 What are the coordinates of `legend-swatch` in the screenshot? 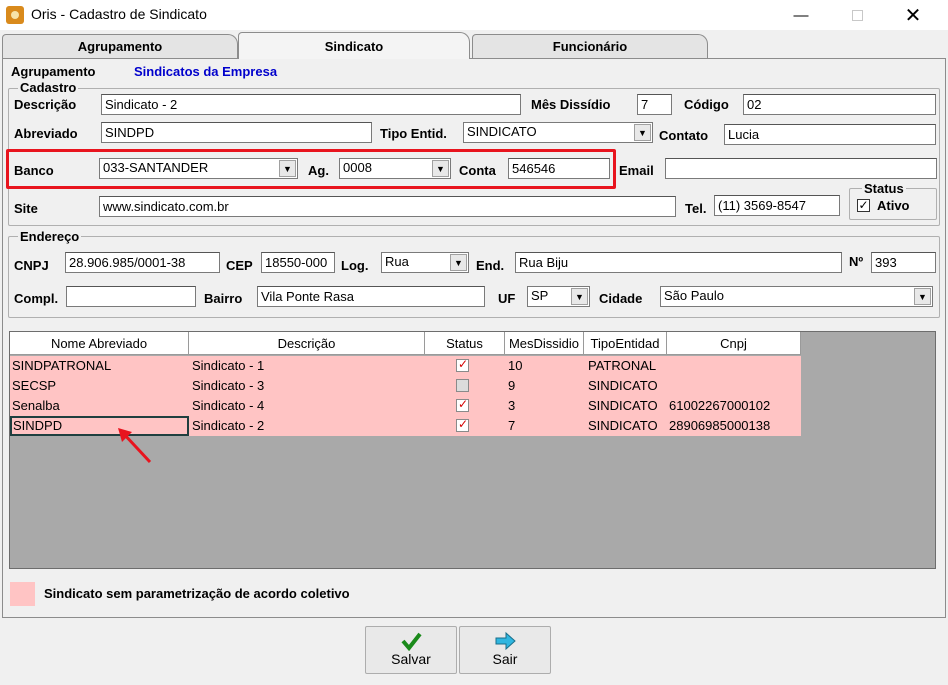 It's located at (22, 594).